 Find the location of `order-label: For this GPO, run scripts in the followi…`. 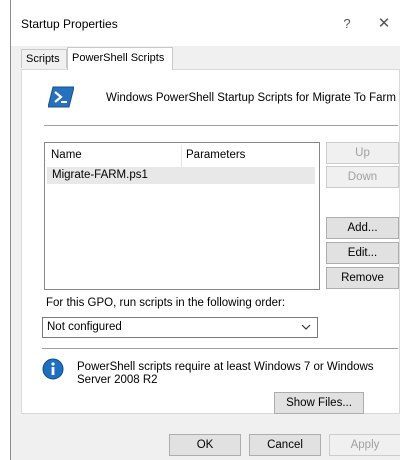

order-label: For this GPO, run scripts in the followi… is located at coordinates (166, 303).